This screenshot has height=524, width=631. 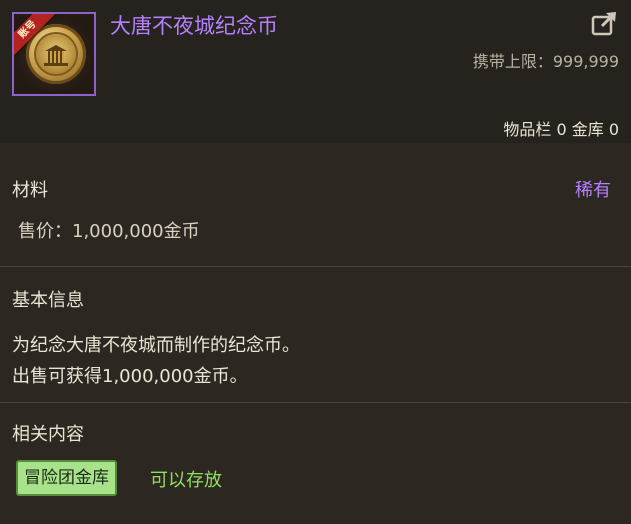 What do you see at coordinates (136, 231) in the screenshot?
I see `sell-price-value: 1,000,000金币` at bounding box center [136, 231].